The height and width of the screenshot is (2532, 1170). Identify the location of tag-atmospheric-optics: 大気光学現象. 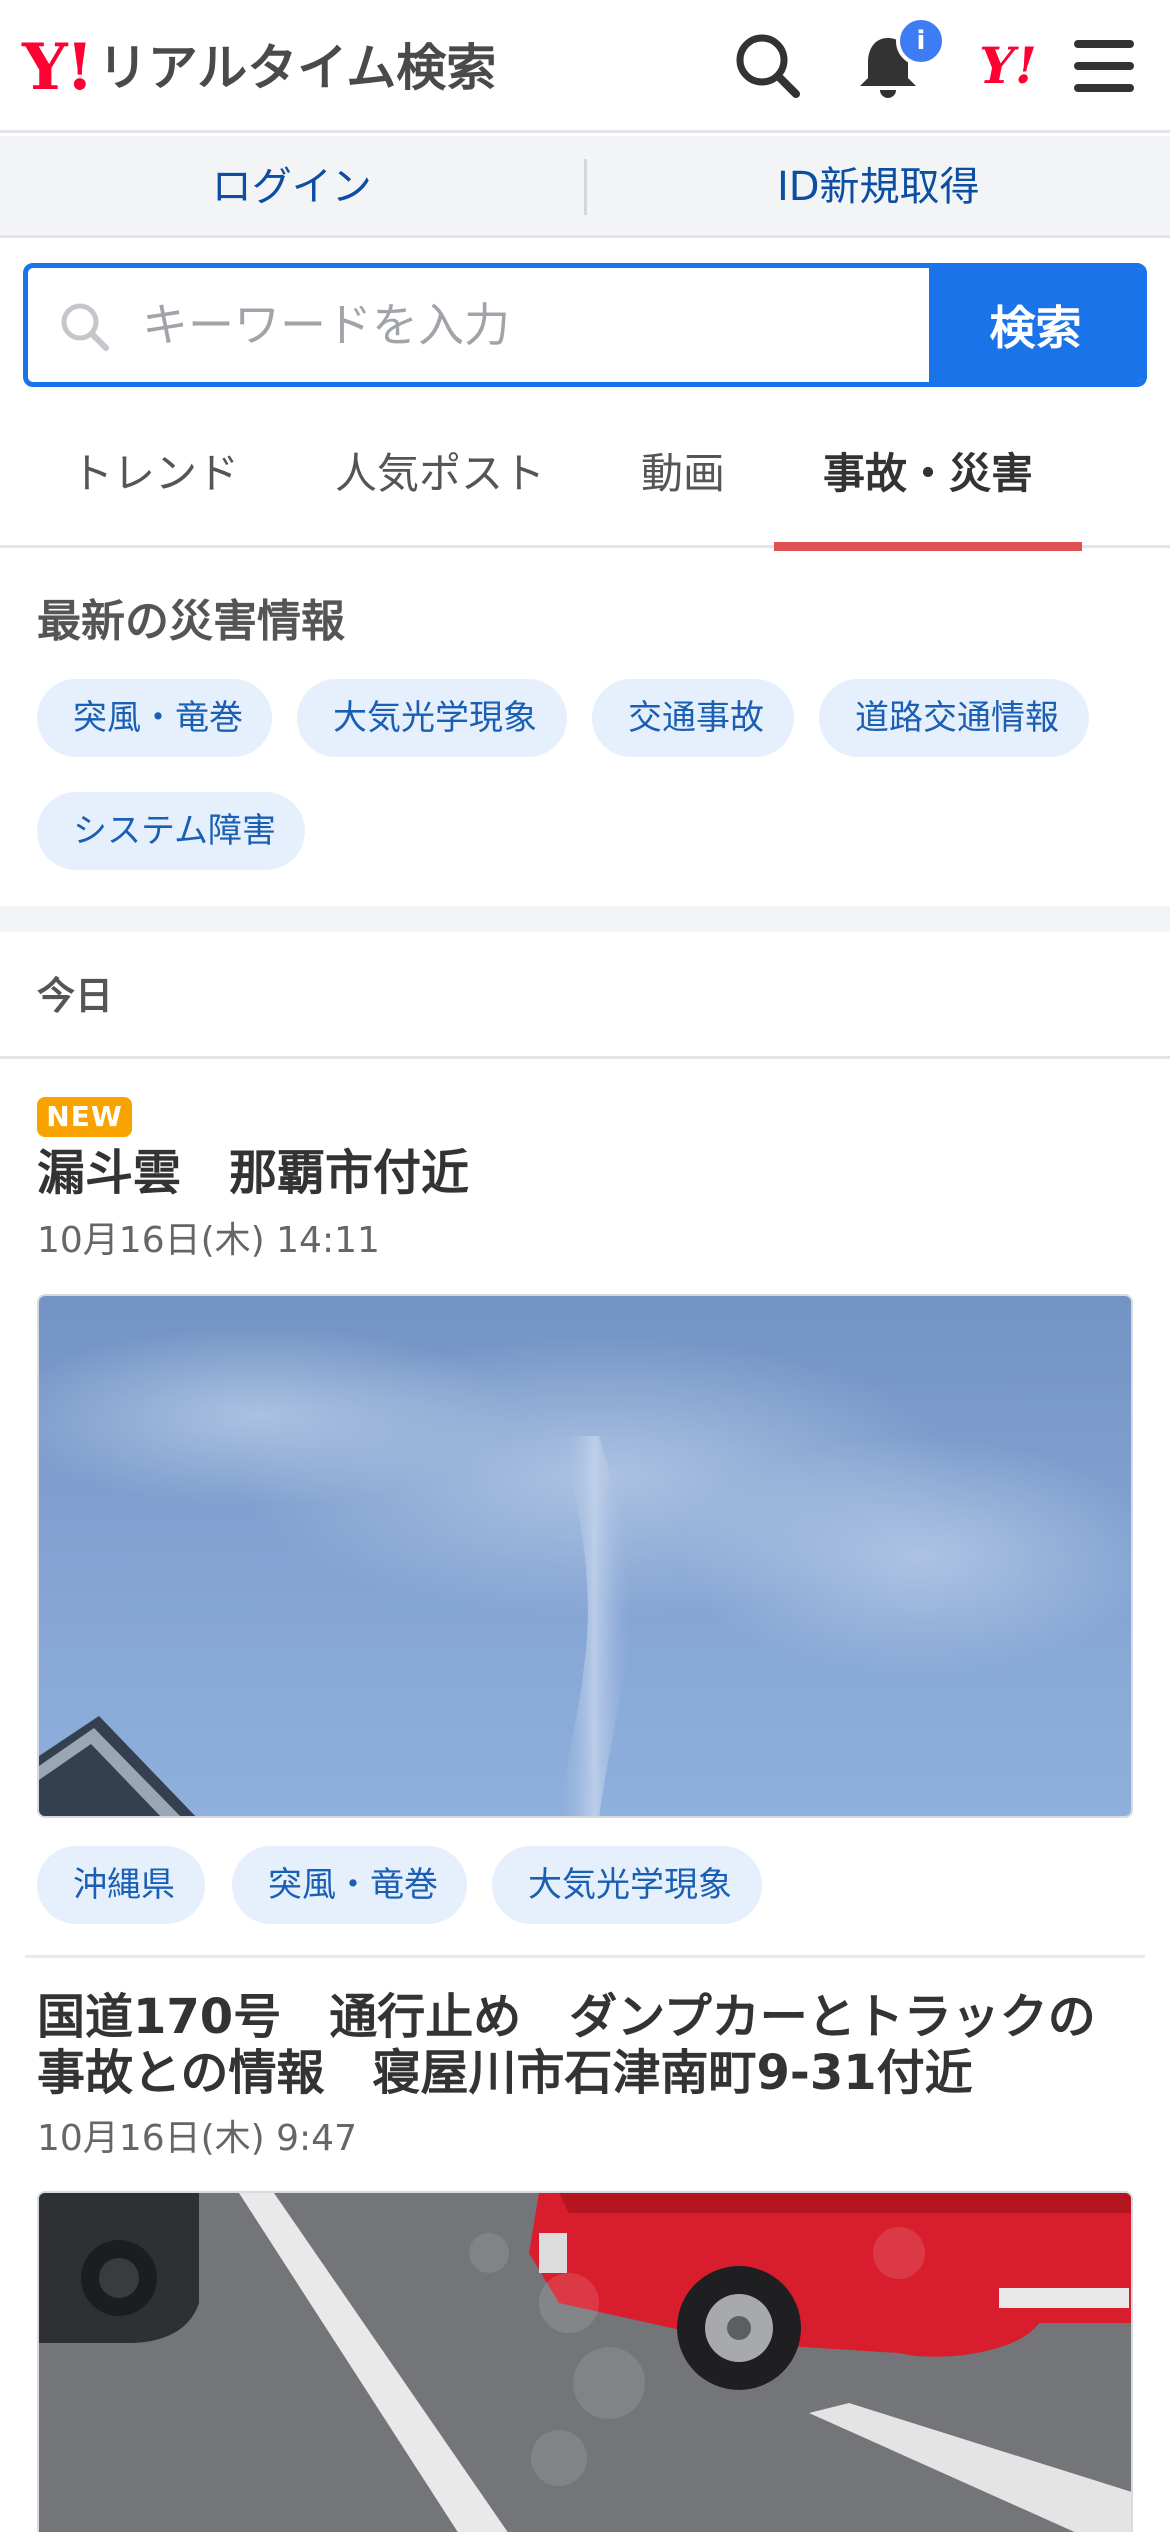
(627, 1885).